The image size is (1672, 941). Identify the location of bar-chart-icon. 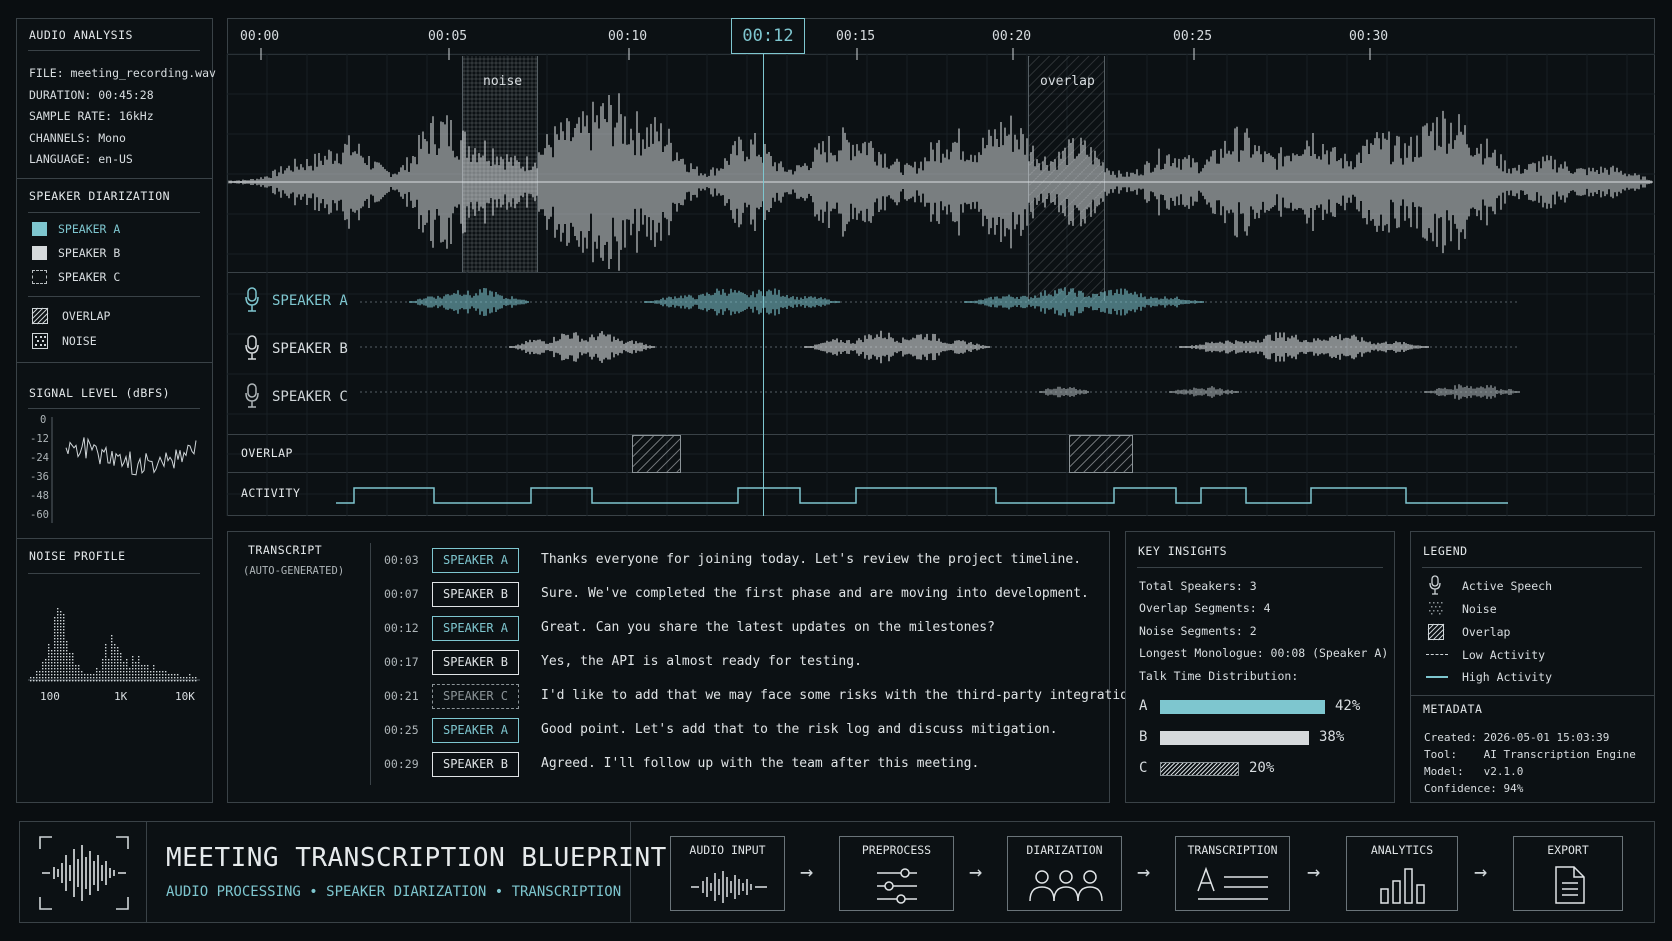
(1402, 886).